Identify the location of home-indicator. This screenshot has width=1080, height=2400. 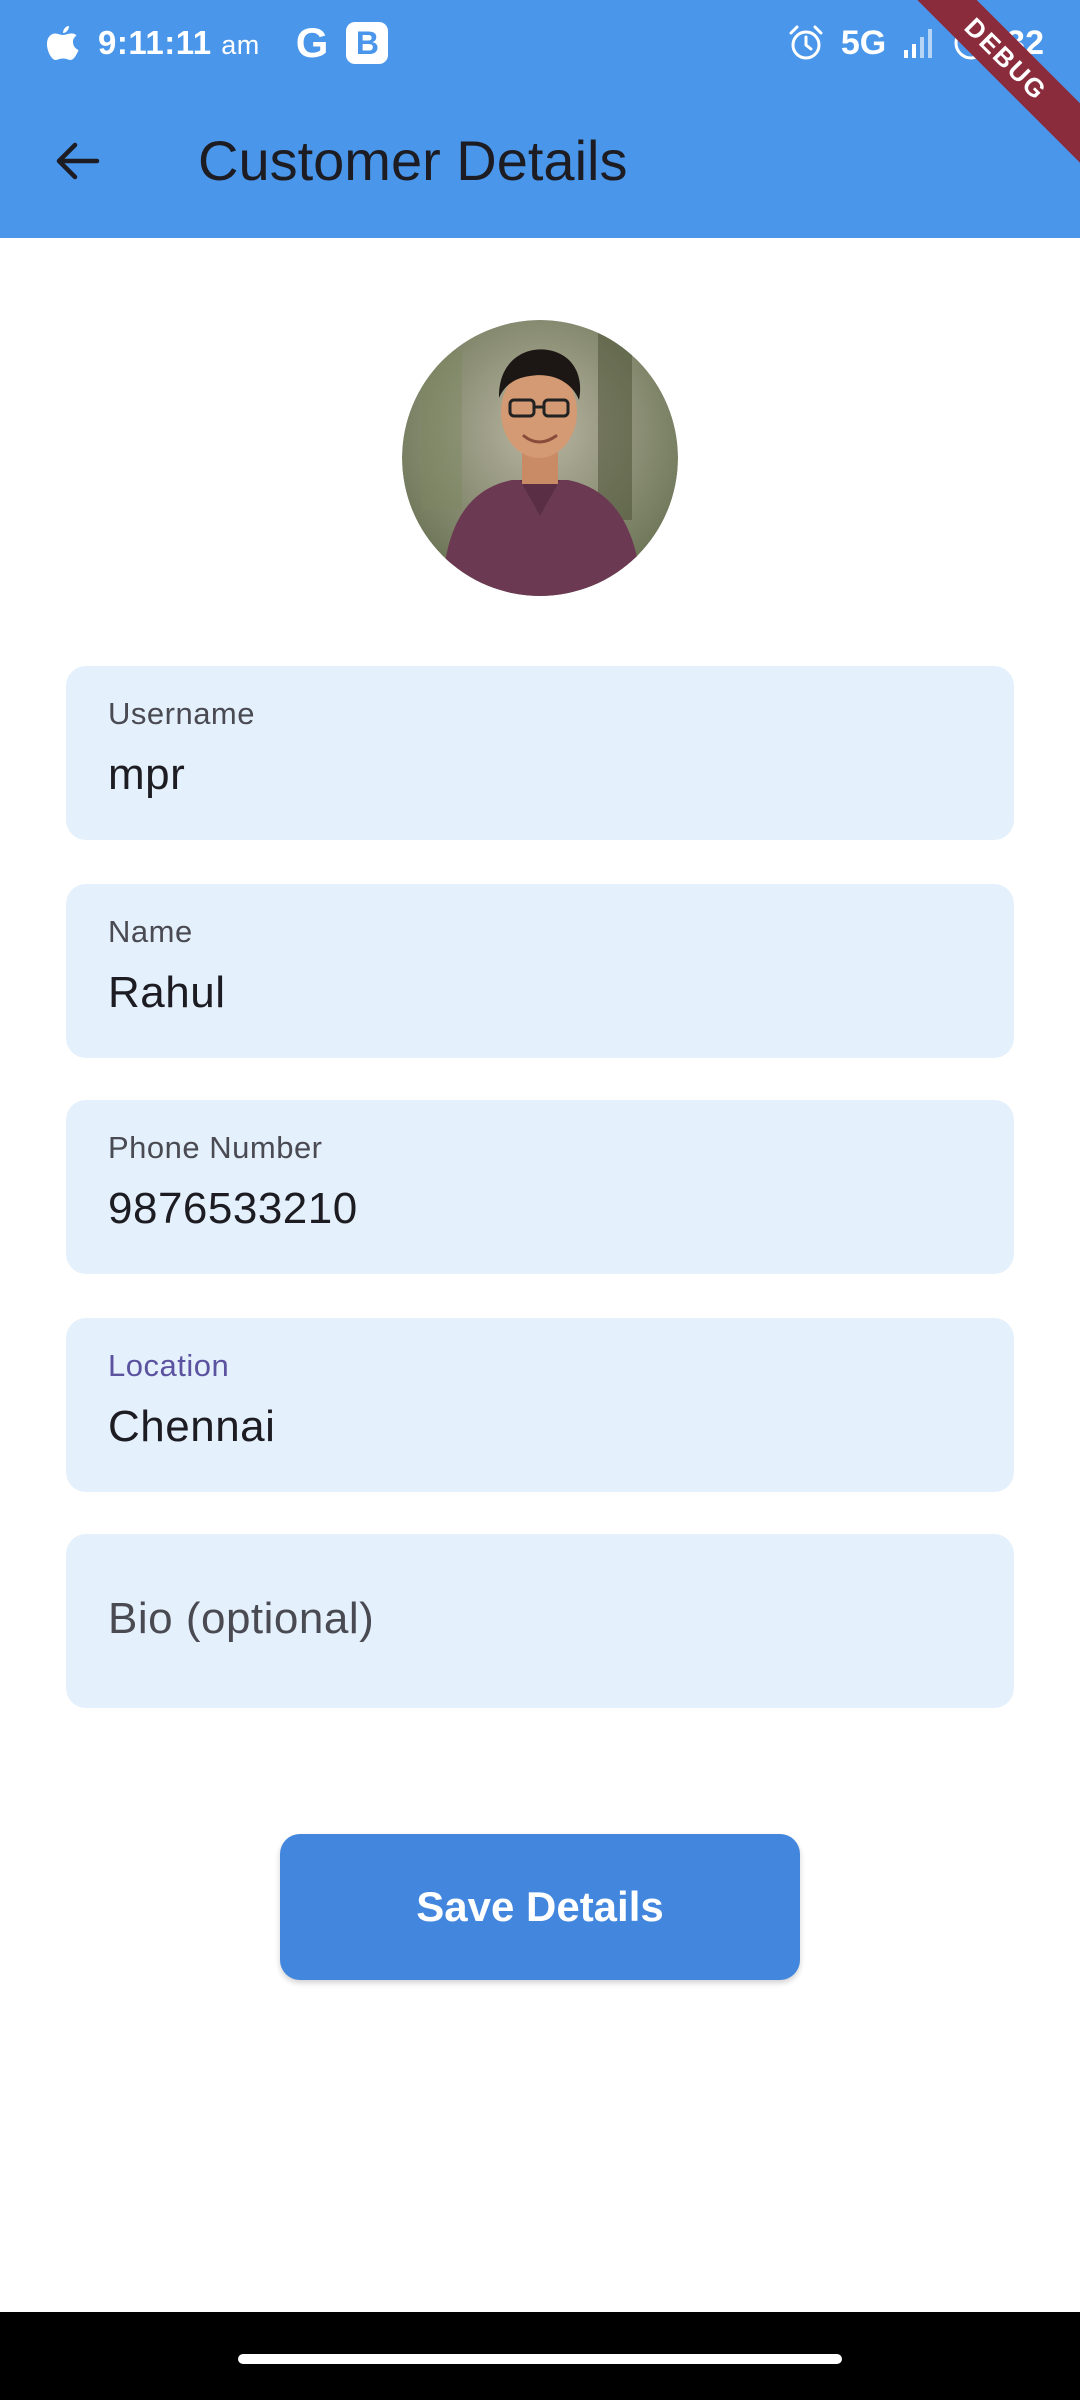
(540, 2359).